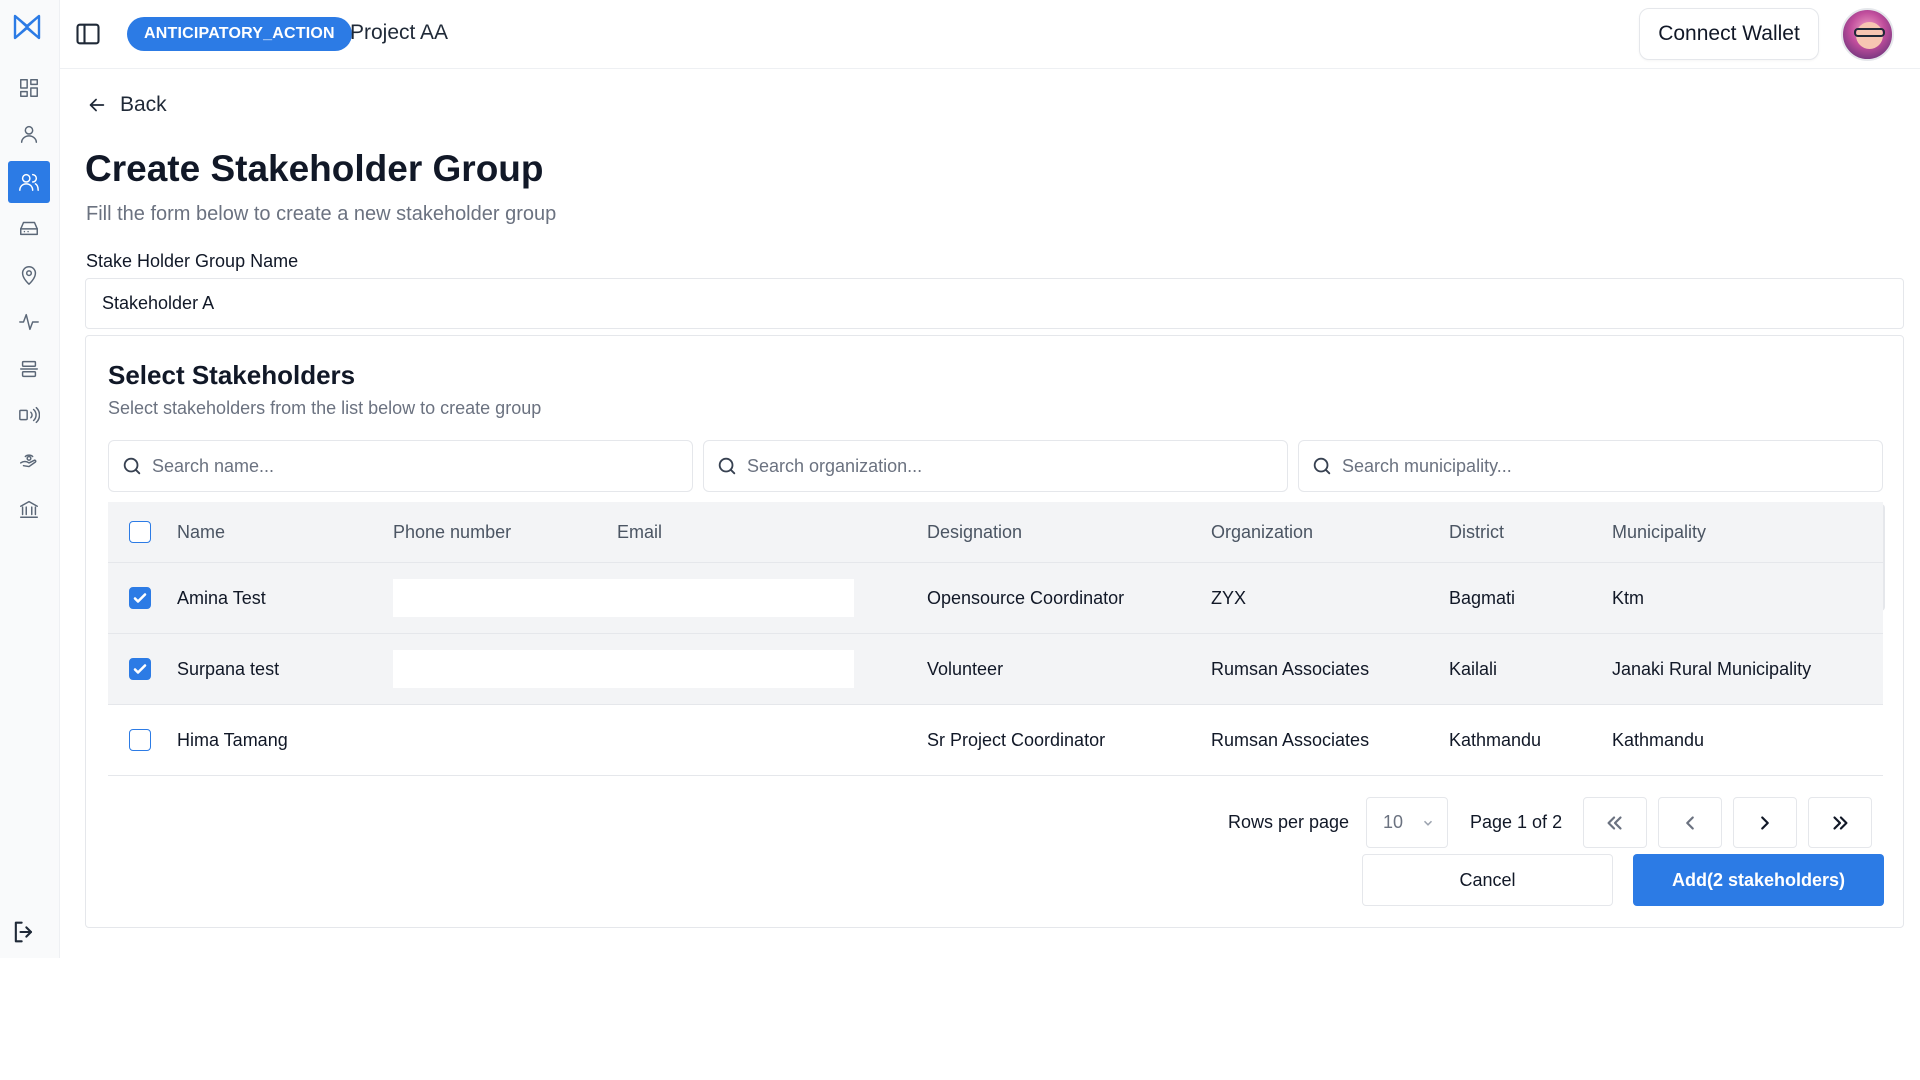 The image size is (1920, 1080). I want to click on chevron-down-icon, so click(1428, 823).